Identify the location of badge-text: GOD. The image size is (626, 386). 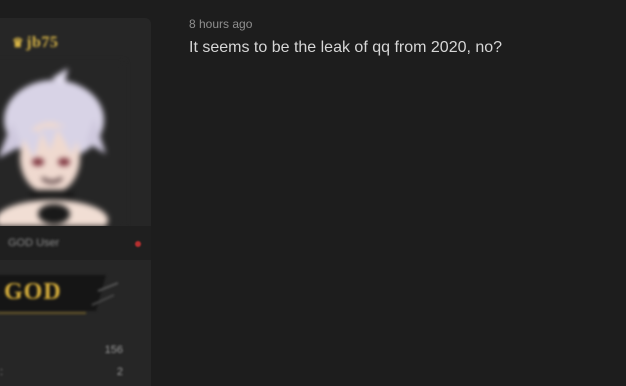
(33, 292).